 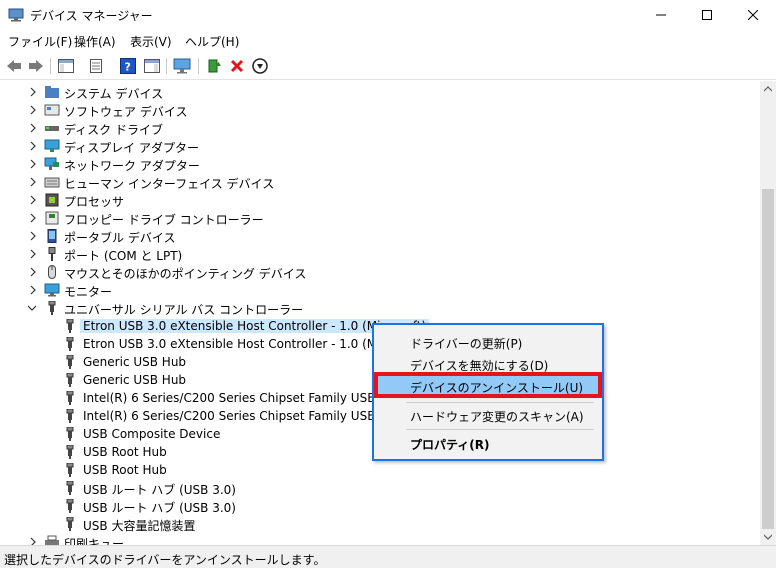 What do you see at coordinates (380, 254) in the screenshot?
I see `tree-category-ports: ポート (COM と LPT)` at bounding box center [380, 254].